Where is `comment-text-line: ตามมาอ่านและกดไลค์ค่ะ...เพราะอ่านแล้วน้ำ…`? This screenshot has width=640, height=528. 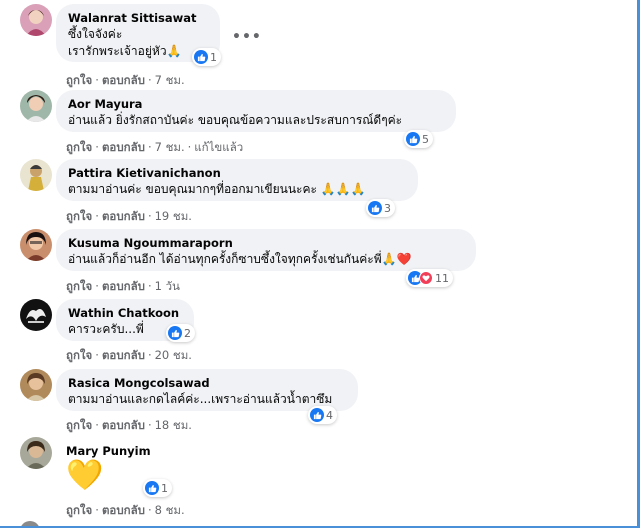
comment-text-line: ตามมาอ่านและกดไลค์ค่ะ...เพราะอ่านแล้วน้ำ… is located at coordinates (200, 399).